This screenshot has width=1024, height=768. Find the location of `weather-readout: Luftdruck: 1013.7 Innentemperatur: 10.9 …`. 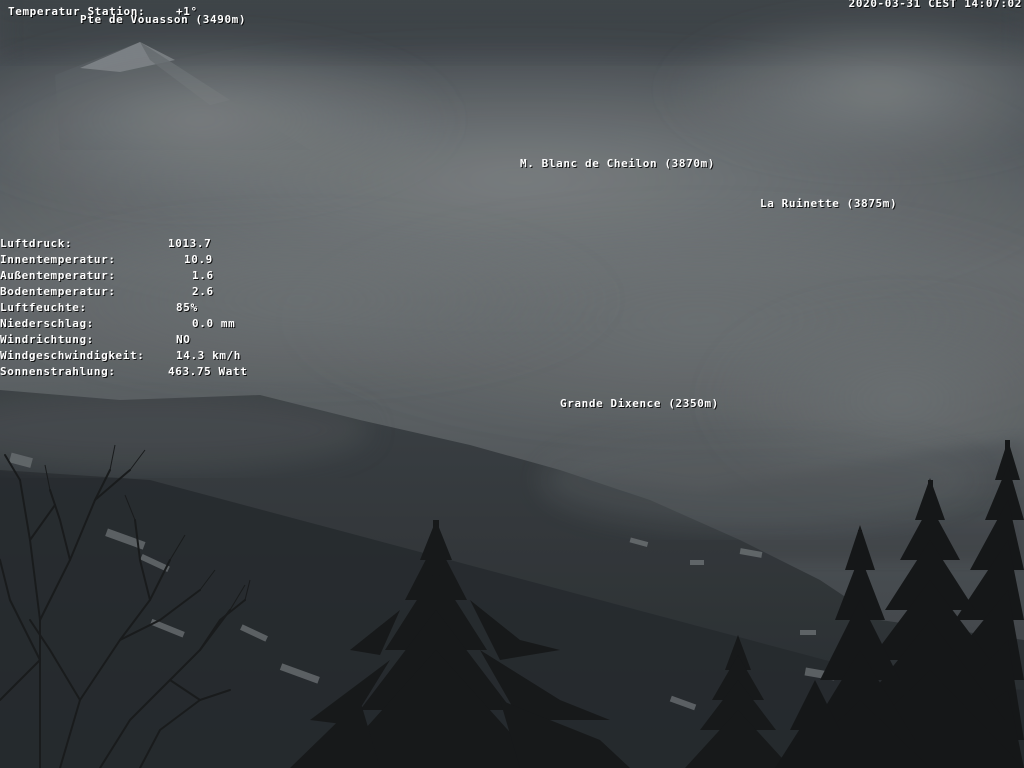

weather-readout: Luftdruck: 1013.7 Innentemperatur: 10.9 … is located at coordinates (135, 313).